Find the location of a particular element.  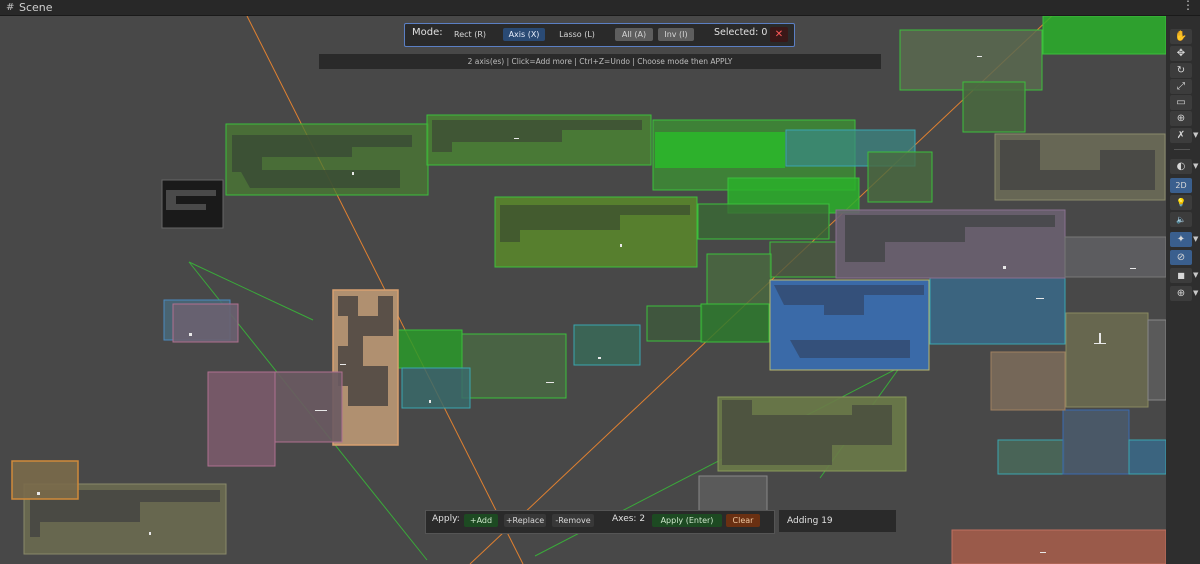

audio-toggle-icon: 🔈 is located at coordinates (1181, 219).